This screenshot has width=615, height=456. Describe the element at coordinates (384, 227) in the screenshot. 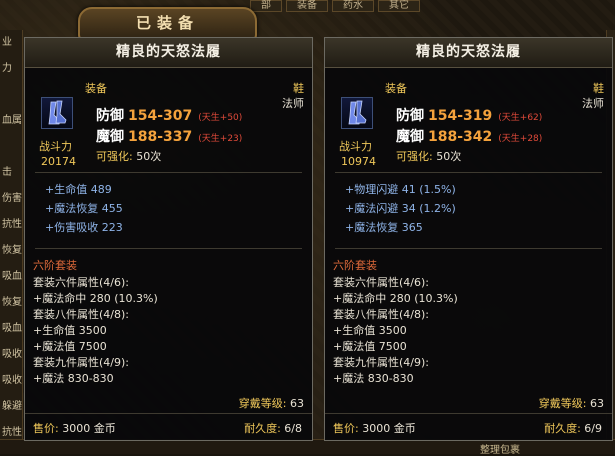

I see `attribute-line: +魔法恢复 365` at that location.